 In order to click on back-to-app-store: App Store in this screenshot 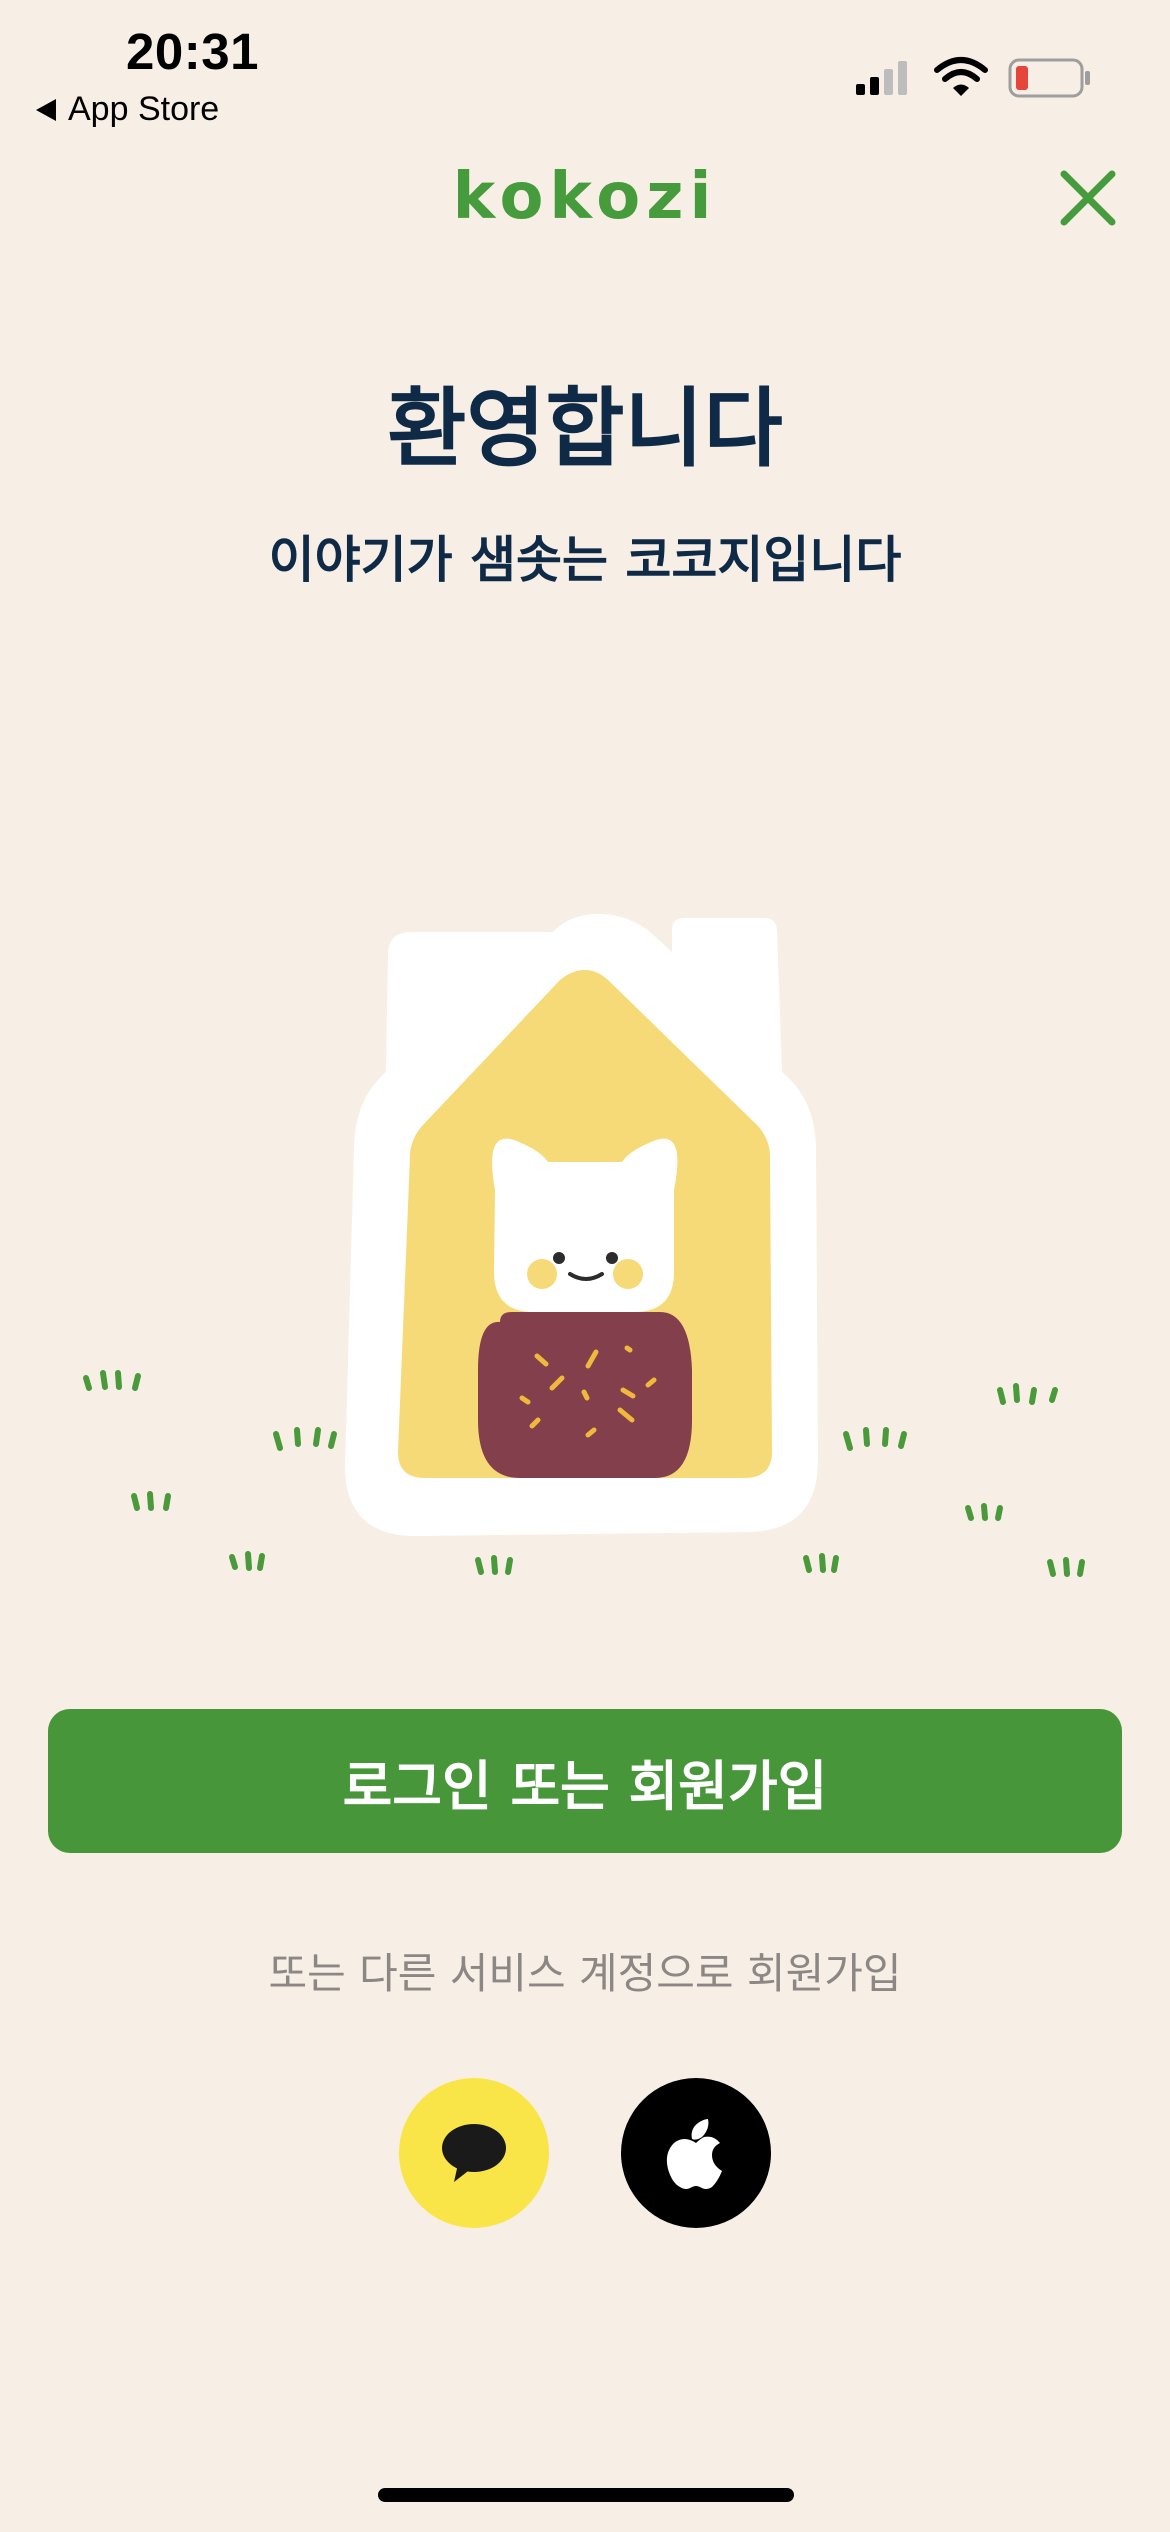, I will do `click(127, 109)`.